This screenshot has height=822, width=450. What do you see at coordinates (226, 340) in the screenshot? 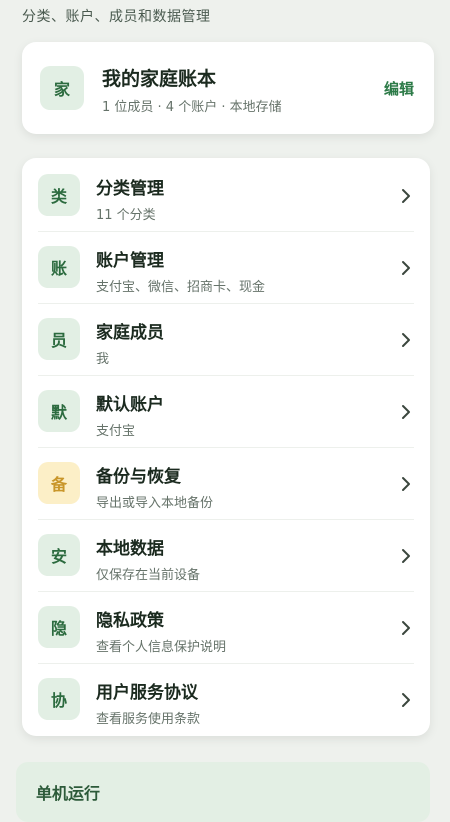
I see `menu-item-members: 员 家庭成员 我` at bounding box center [226, 340].